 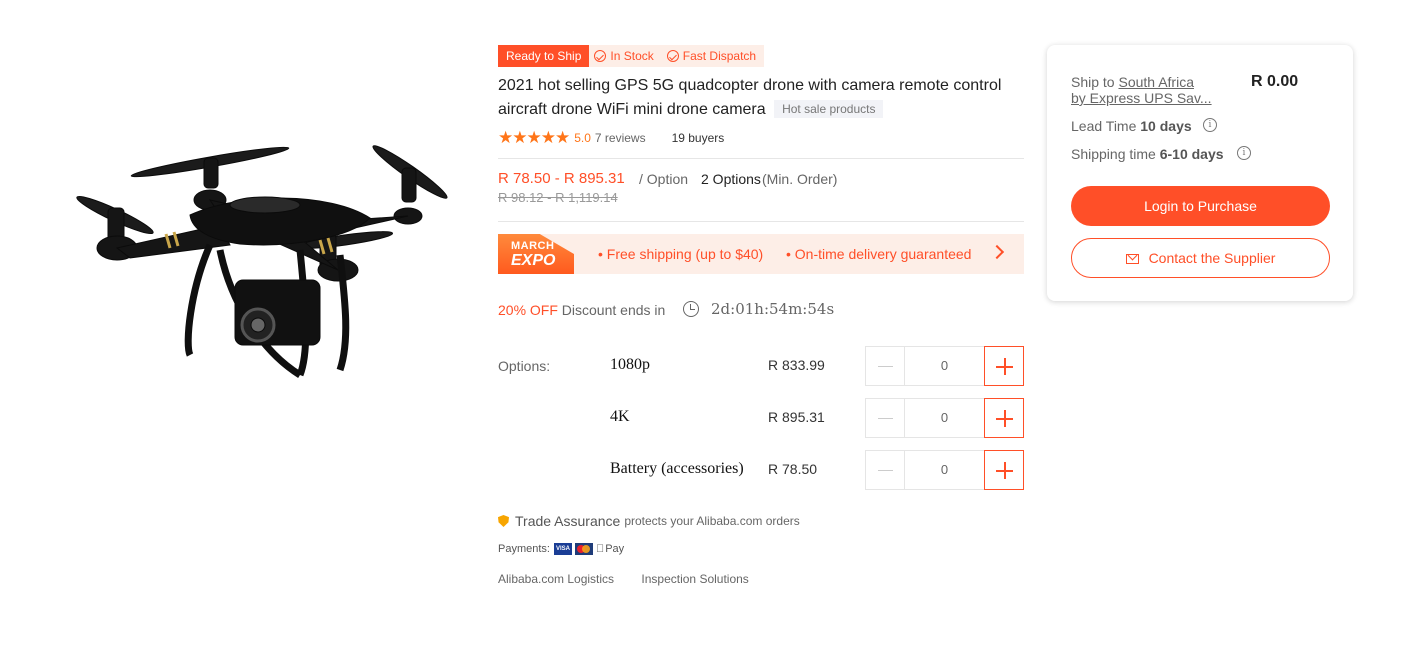 What do you see at coordinates (1095, 82) in the screenshot?
I see `ship-to-prefix: Ship to` at bounding box center [1095, 82].